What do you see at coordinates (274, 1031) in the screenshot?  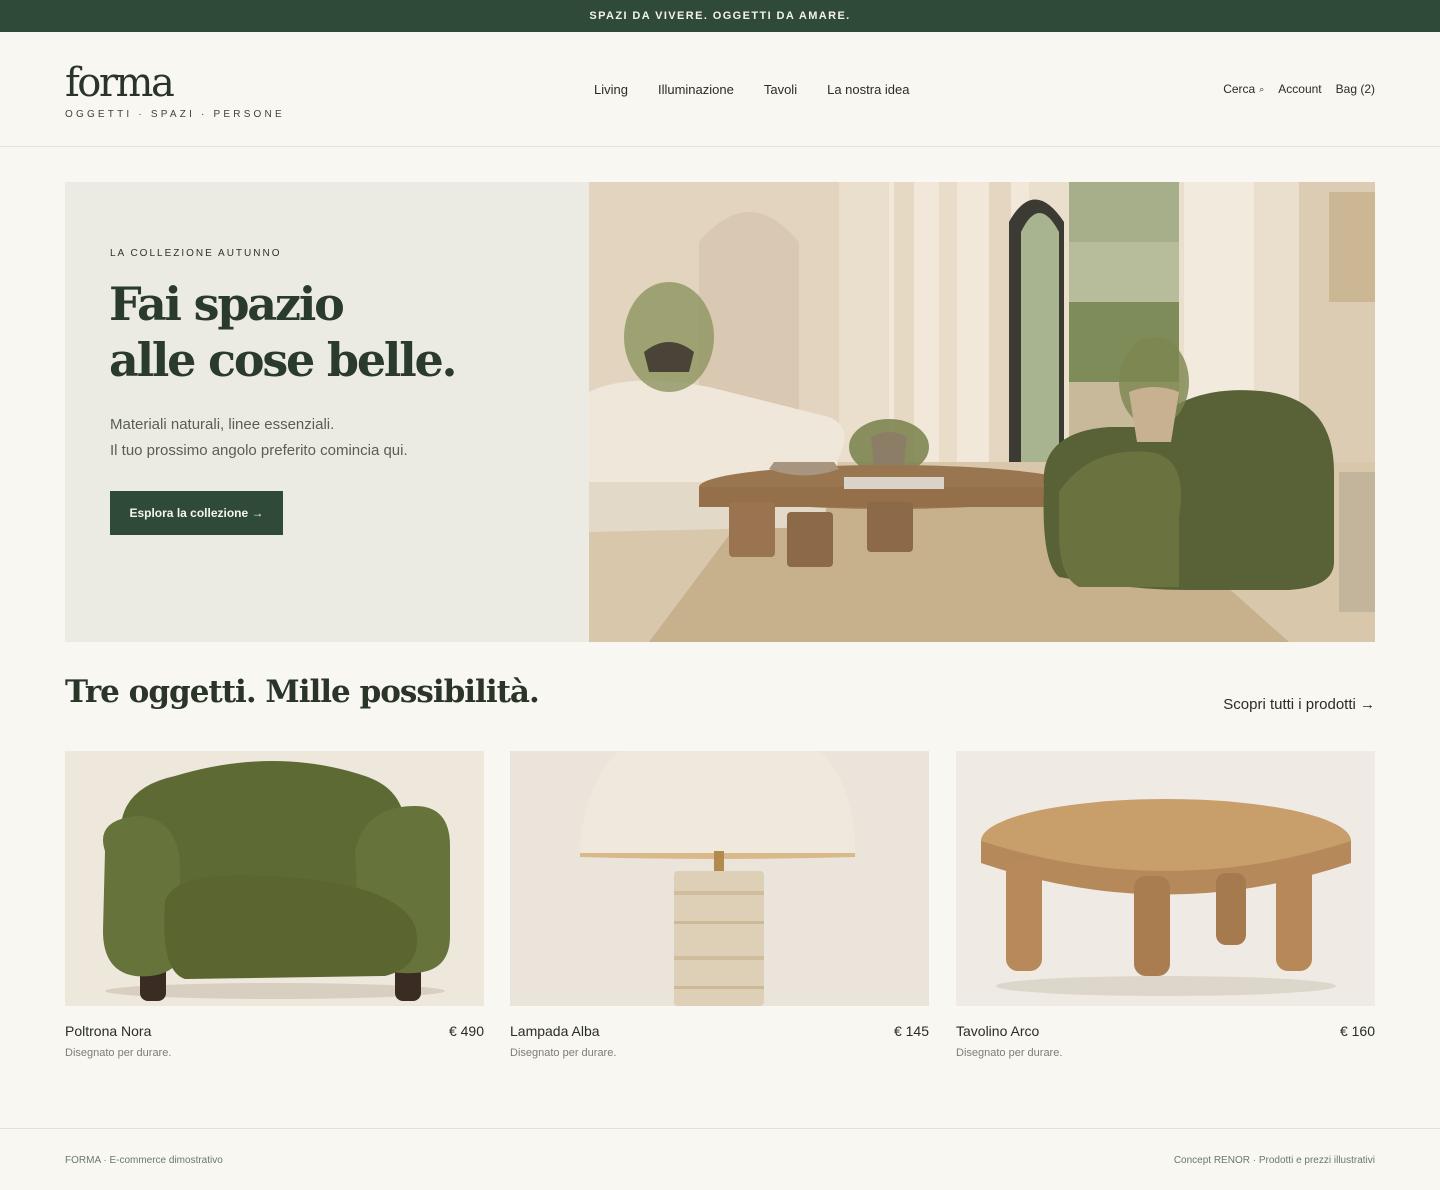 I see `product-row: Poltrona Nora € 490` at bounding box center [274, 1031].